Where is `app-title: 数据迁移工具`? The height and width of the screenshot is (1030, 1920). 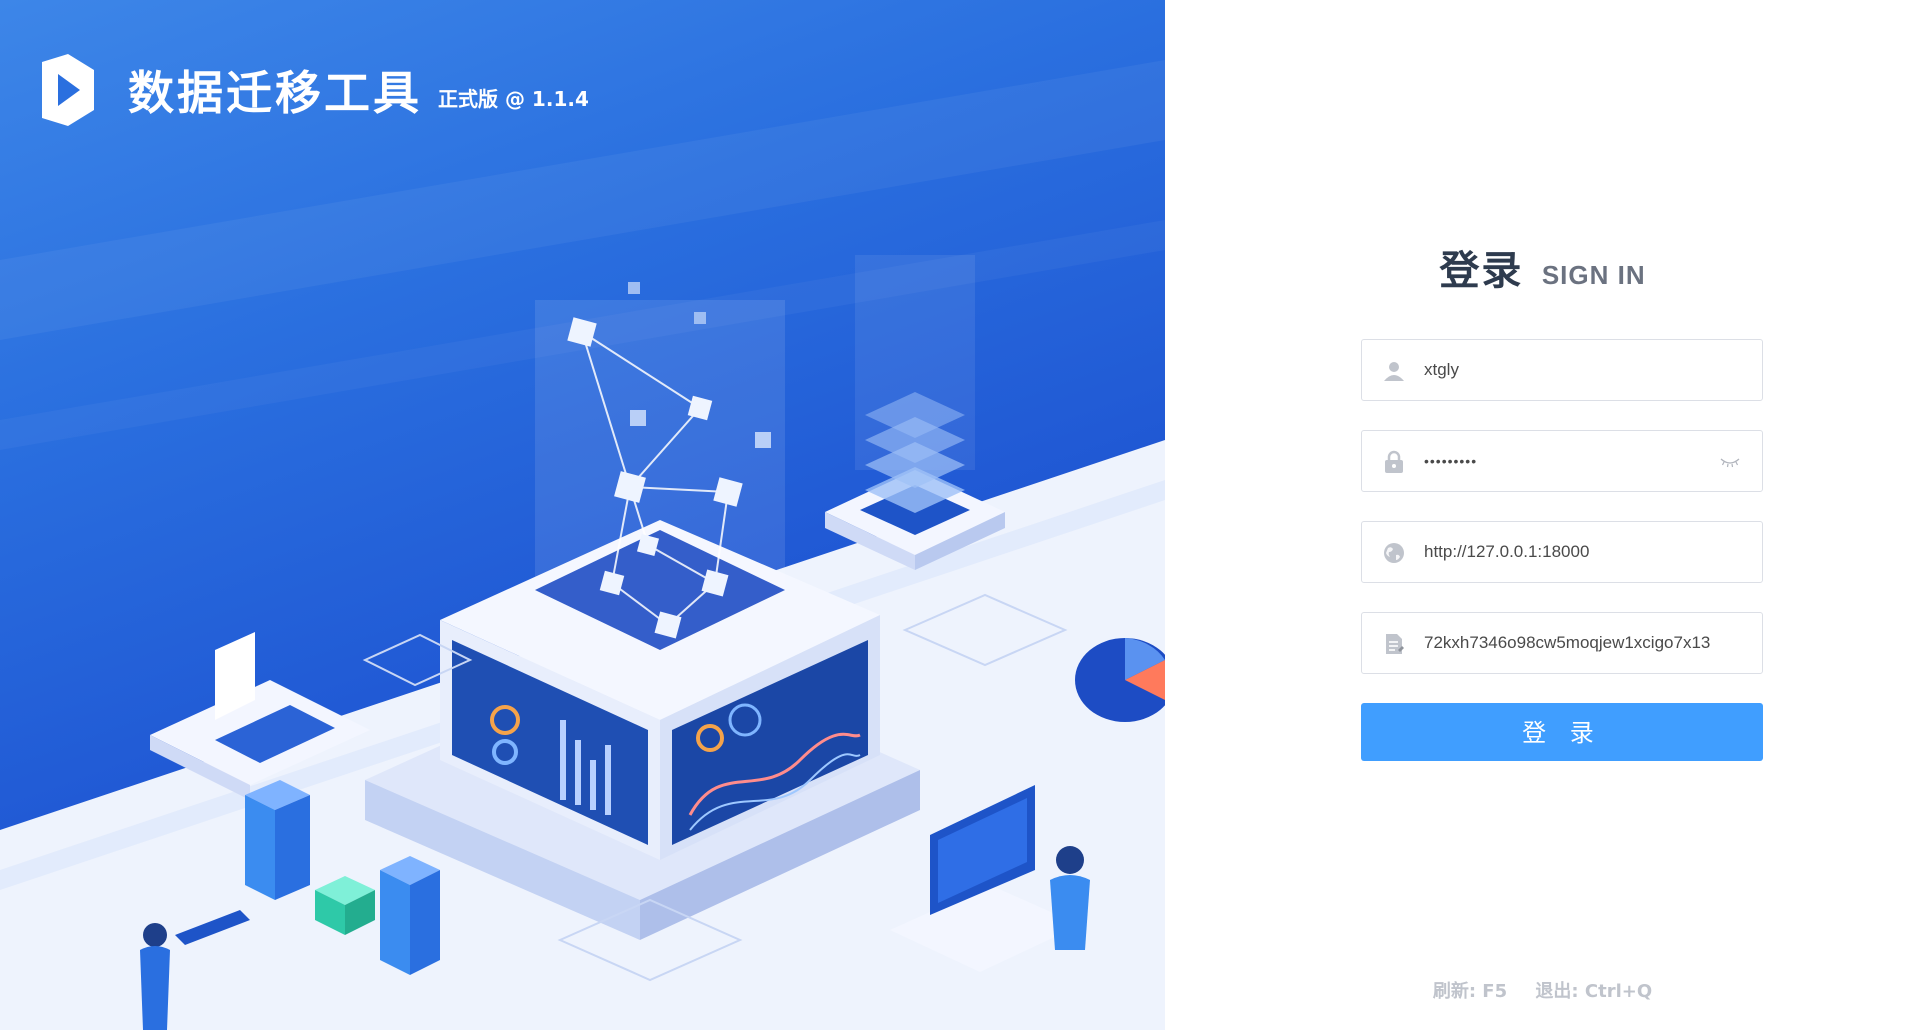
app-title: 数据迁移工具 is located at coordinates (275, 93).